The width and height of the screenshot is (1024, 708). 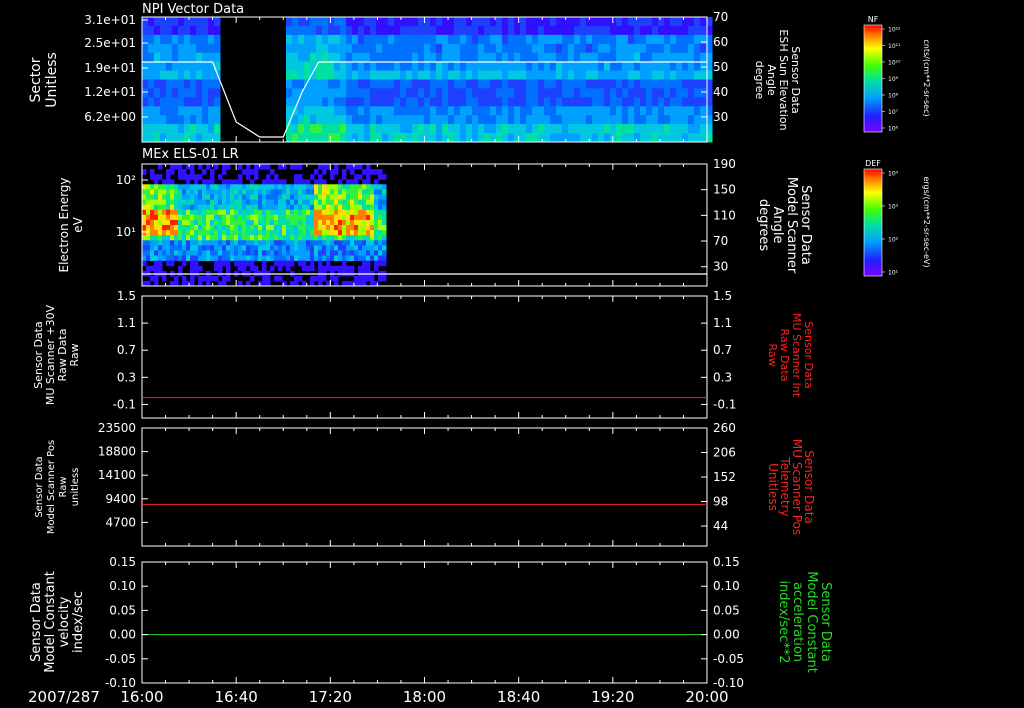 I want to click on colorbar-tick-label: 10⁶, so click(x=893, y=129).